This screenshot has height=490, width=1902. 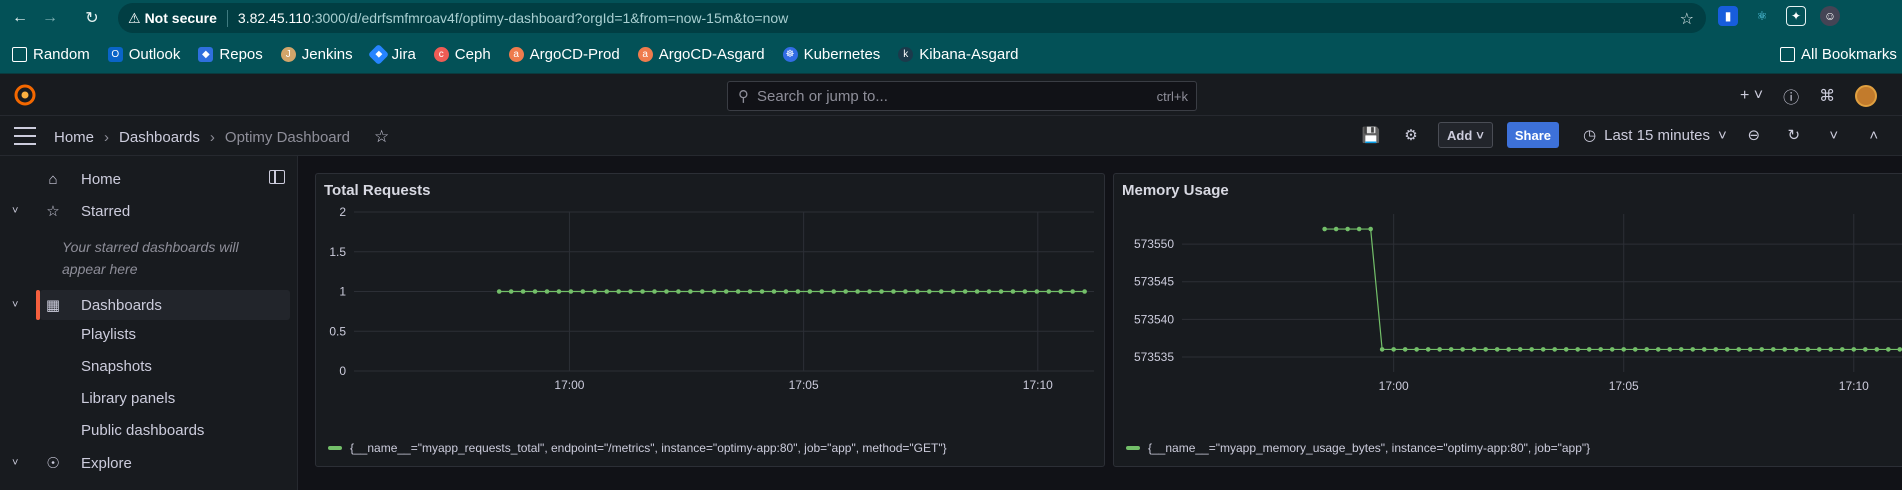 What do you see at coordinates (958, 54) in the screenshot?
I see `bookmark-kibana-asgard: k Kibana-Asgard` at bounding box center [958, 54].